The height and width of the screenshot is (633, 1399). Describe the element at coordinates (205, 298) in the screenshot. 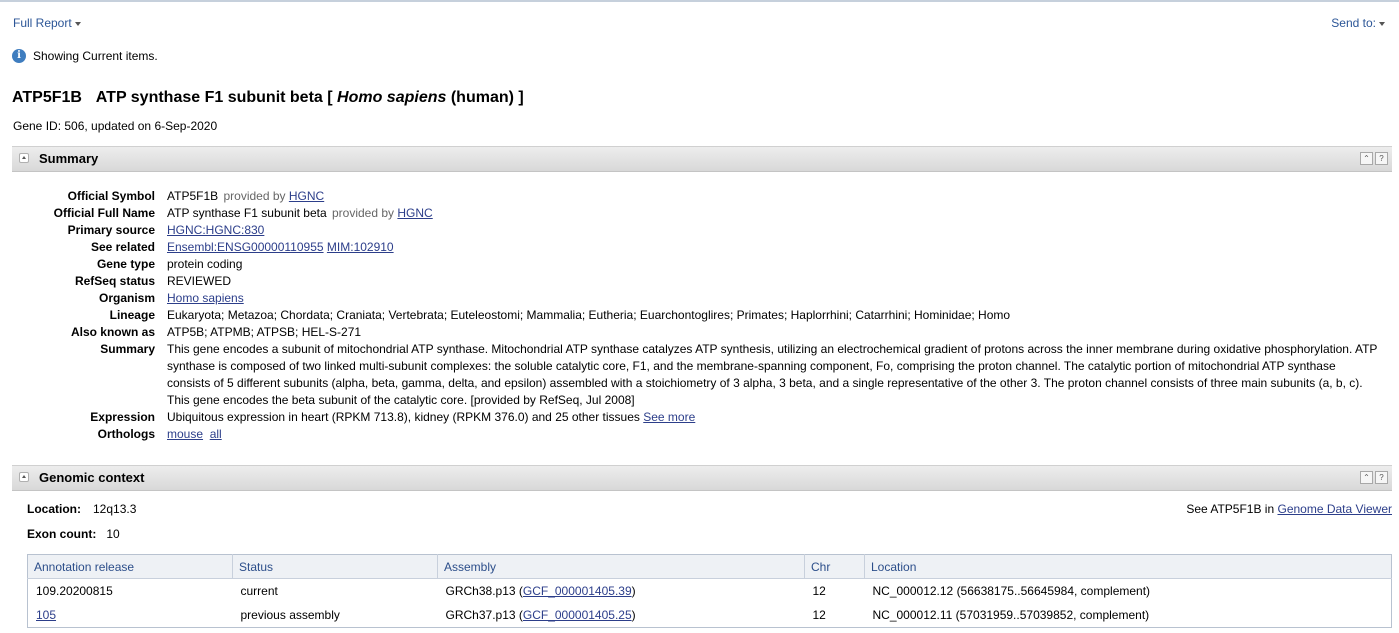

I see `organism-link: Homo sapiens` at that location.